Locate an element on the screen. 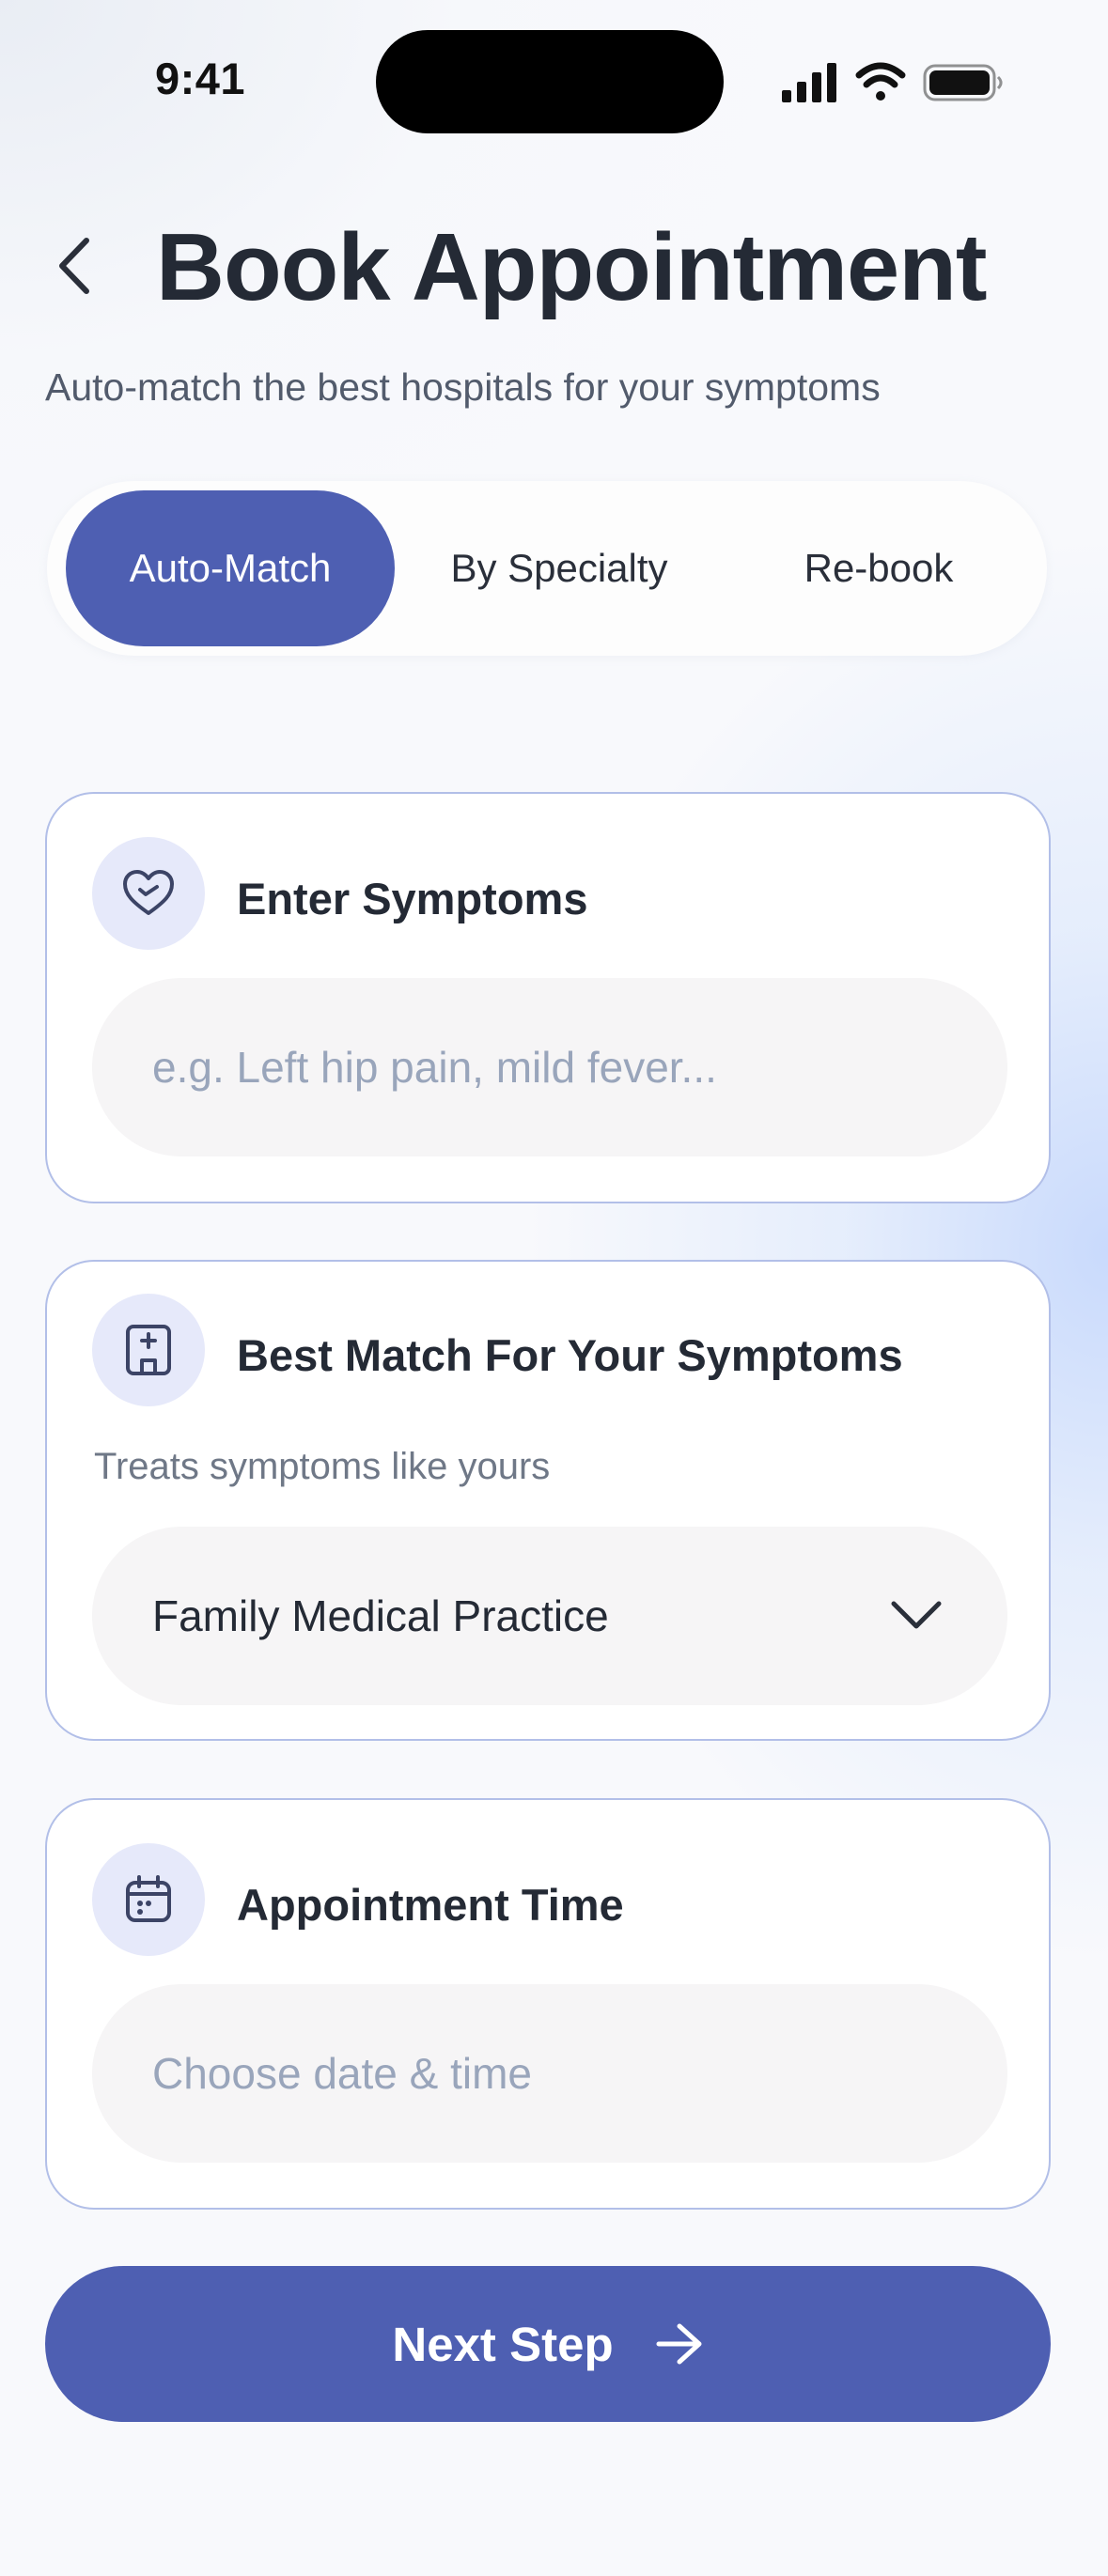 This screenshot has width=1108, height=2576. hospital-select-value: Family Medical Practice is located at coordinates (380, 1615).